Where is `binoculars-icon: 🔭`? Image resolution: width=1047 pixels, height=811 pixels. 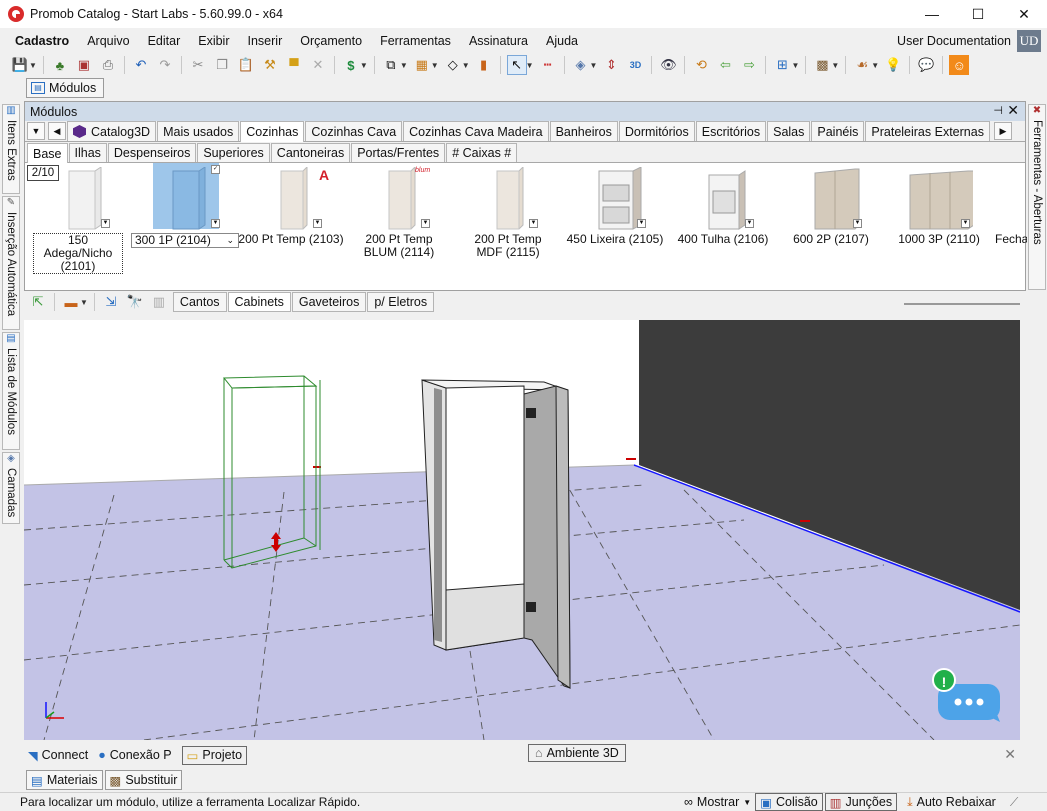
binoculars-icon: 🔭 is located at coordinates (135, 302).